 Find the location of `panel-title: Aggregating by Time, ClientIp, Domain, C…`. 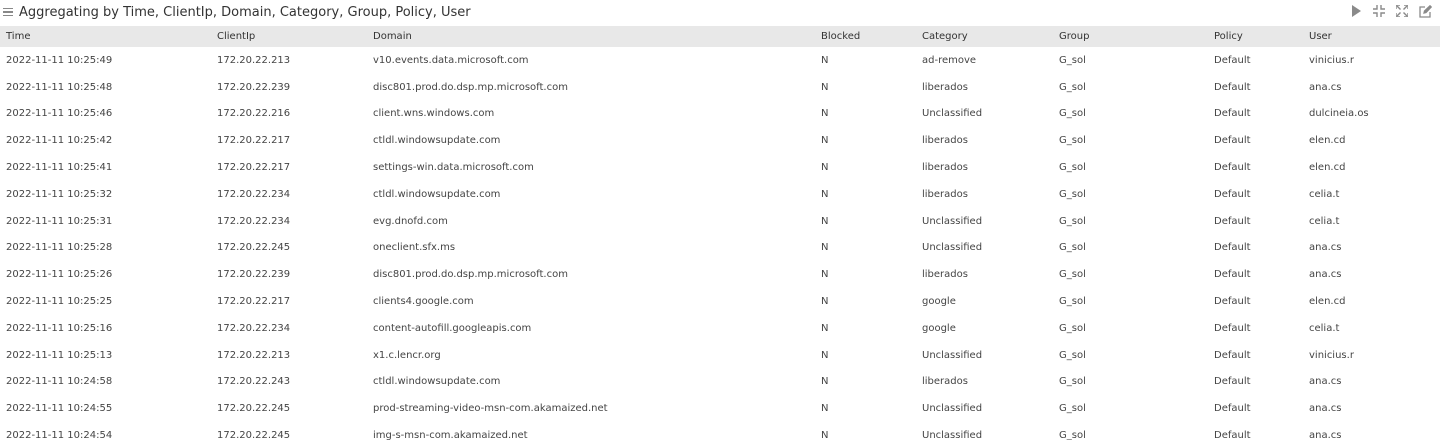

panel-title: Aggregating by Time, ClientIp, Domain, C… is located at coordinates (245, 12).